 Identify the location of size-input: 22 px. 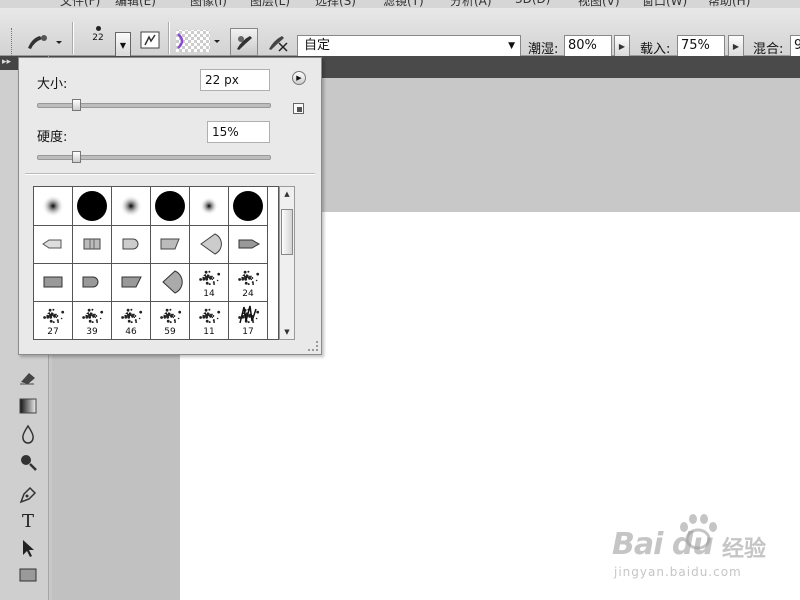
(235, 80).